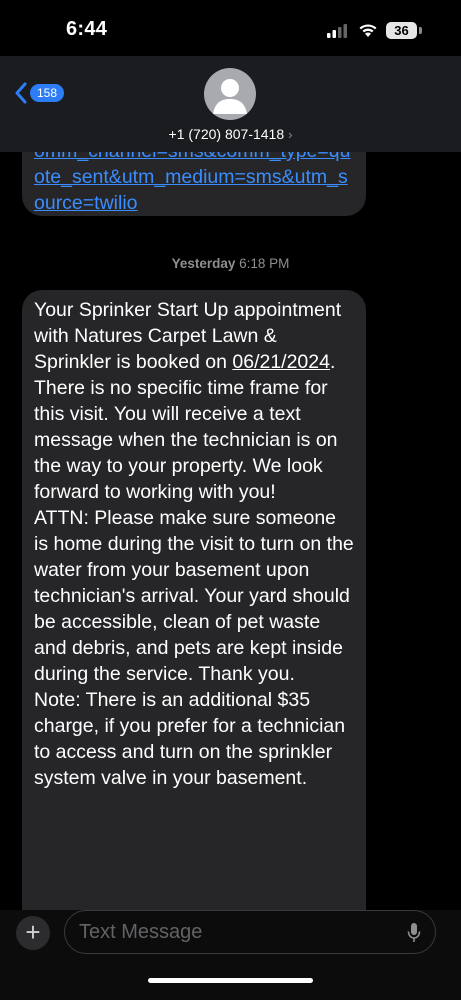  I want to click on home-indicator, so click(230, 980).